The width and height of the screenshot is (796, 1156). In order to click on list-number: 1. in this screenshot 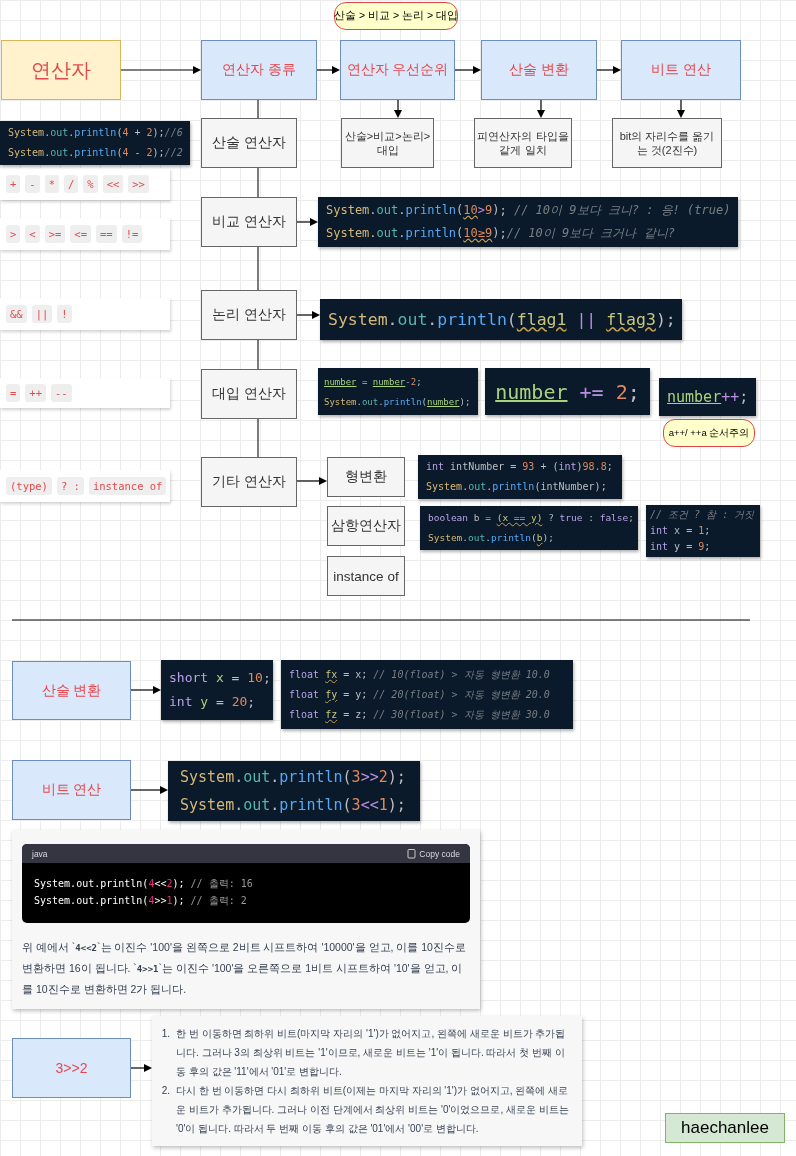, I will do `click(165, 1034)`.